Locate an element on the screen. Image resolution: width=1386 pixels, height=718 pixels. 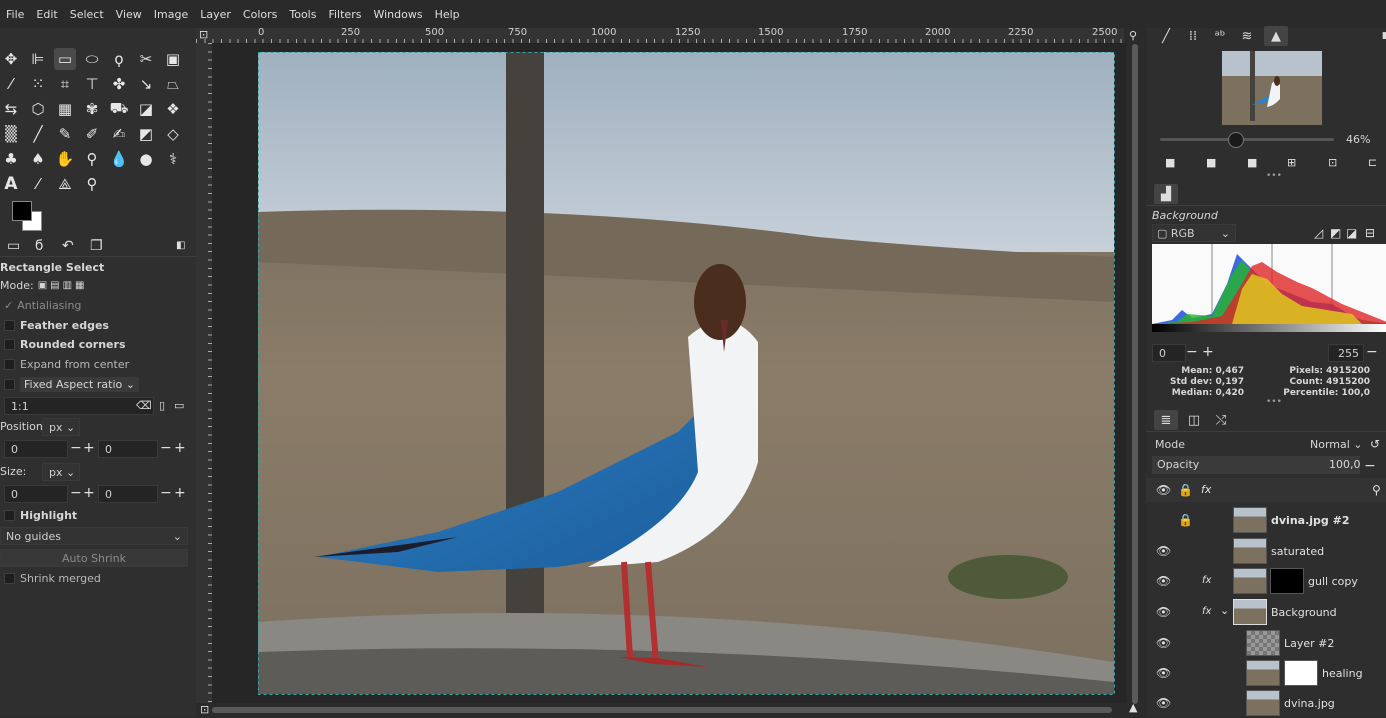
n-point-icon: ❖ is located at coordinates (173, 109).